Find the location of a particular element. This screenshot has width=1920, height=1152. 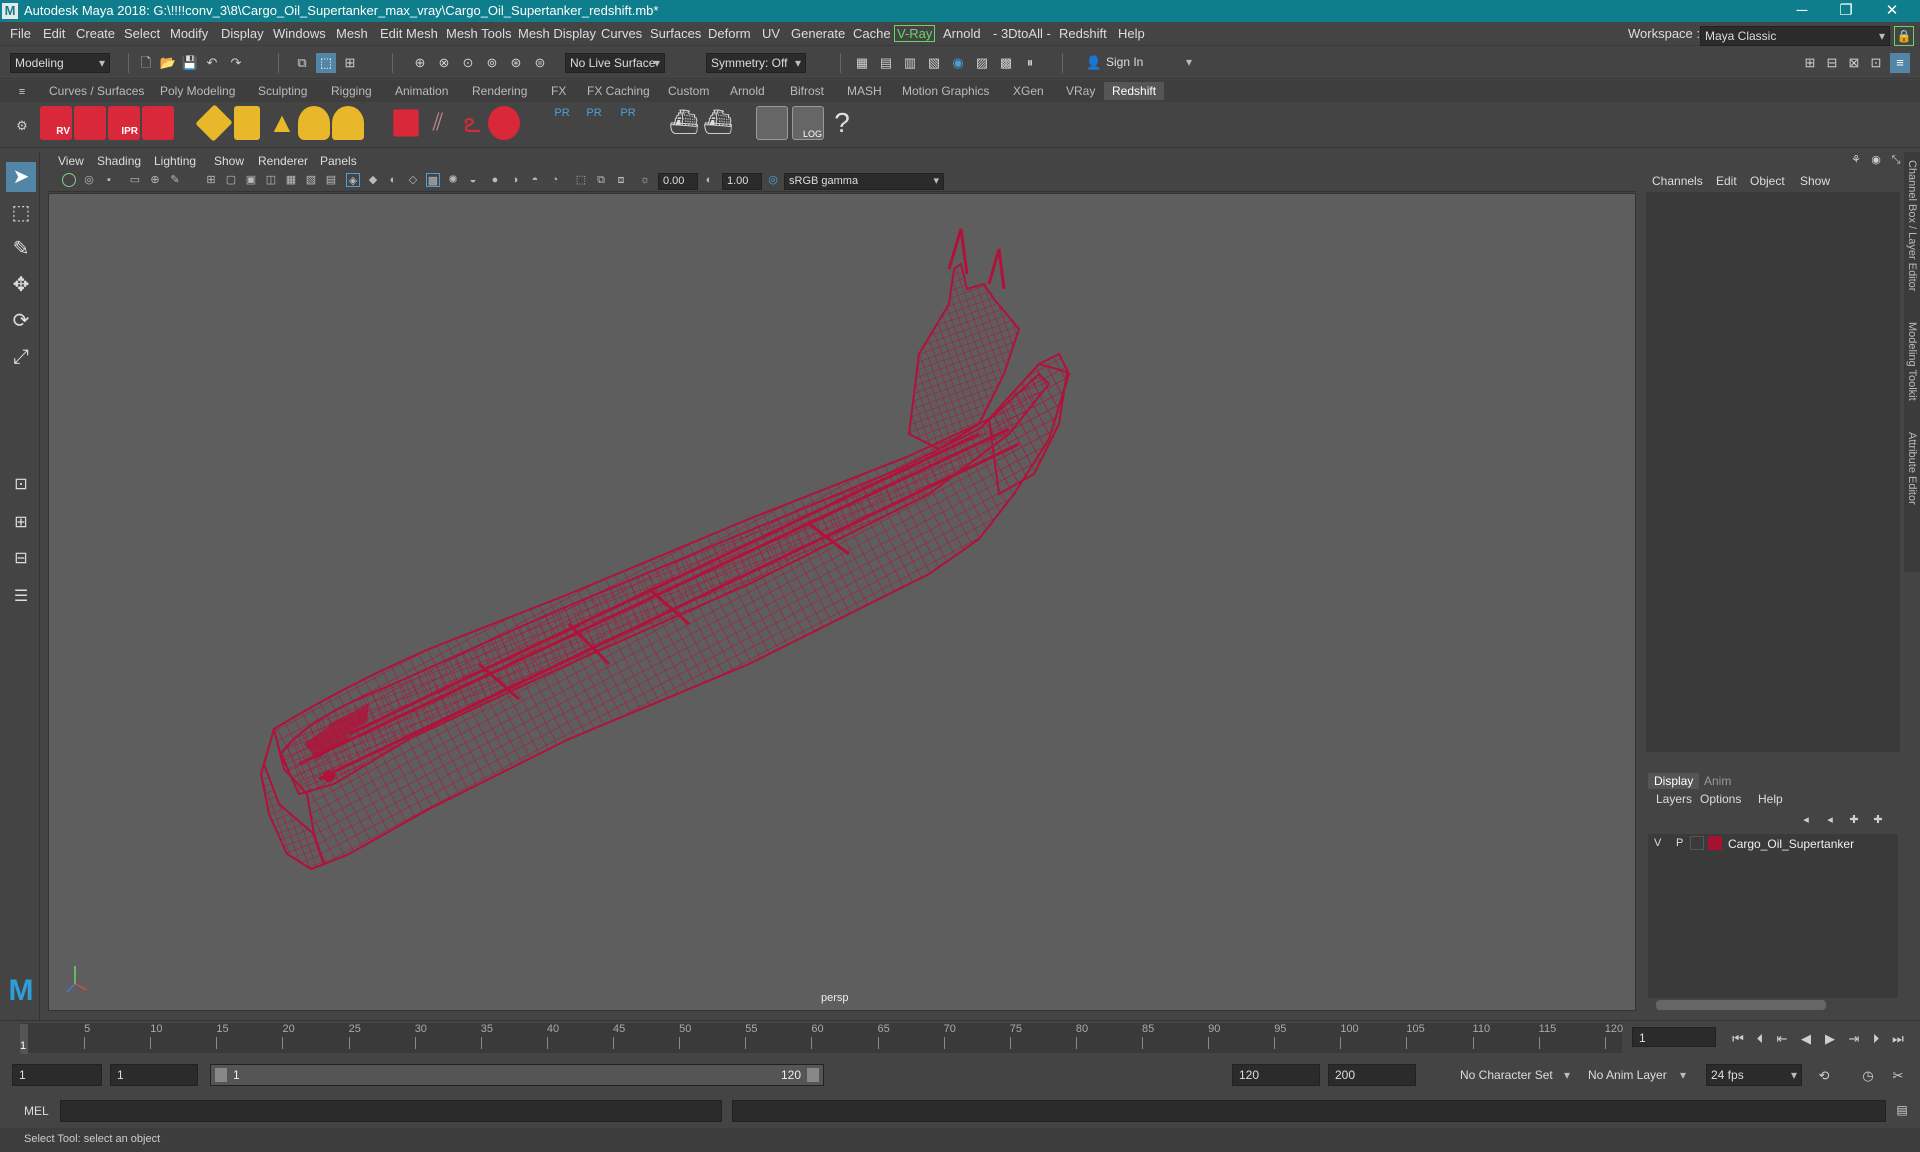

camera-attributes-icon: ◎ is located at coordinates (89, 180).